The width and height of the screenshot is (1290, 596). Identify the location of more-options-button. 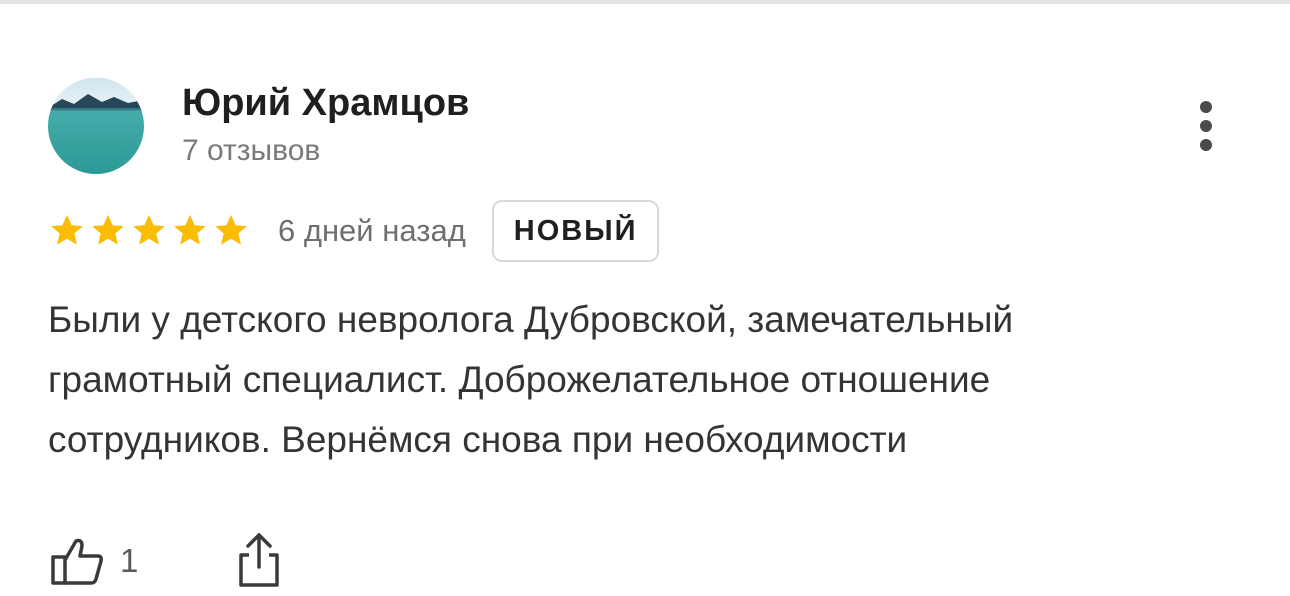
(1208, 126).